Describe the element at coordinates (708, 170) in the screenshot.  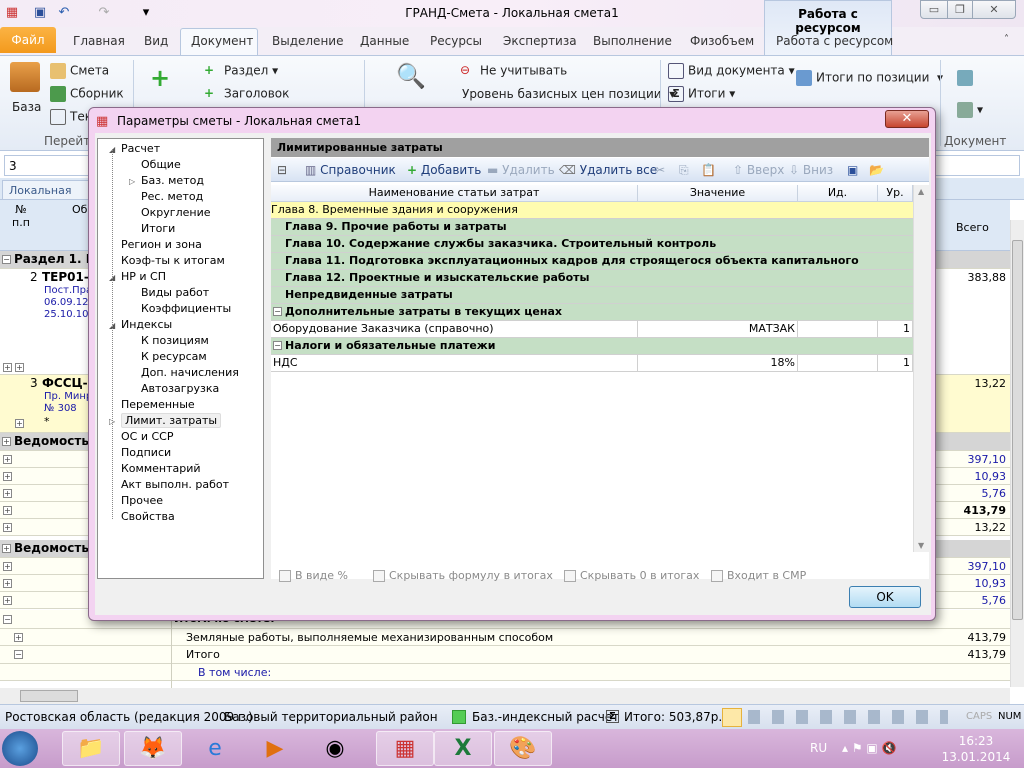
I see `paste-icon: 📋` at that location.